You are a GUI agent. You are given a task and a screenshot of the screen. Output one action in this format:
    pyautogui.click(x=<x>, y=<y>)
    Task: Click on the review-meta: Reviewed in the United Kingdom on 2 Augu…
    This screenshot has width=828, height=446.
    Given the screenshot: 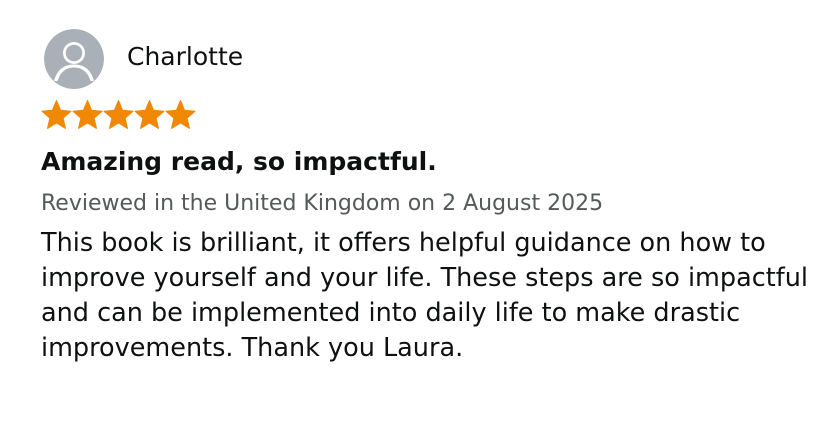 What is the action you would take?
    pyautogui.click(x=322, y=203)
    